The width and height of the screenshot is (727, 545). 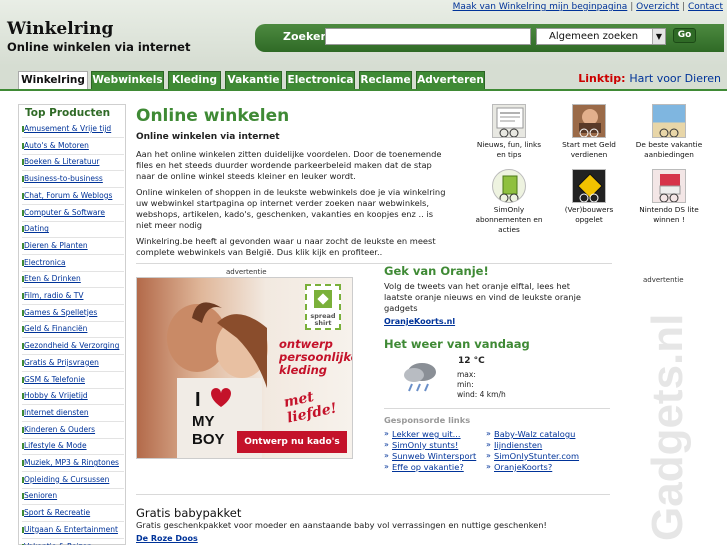 What do you see at coordinates (73, 346) in the screenshot?
I see `sidebar-item: Gezondheid & Verzorging` at bounding box center [73, 346].